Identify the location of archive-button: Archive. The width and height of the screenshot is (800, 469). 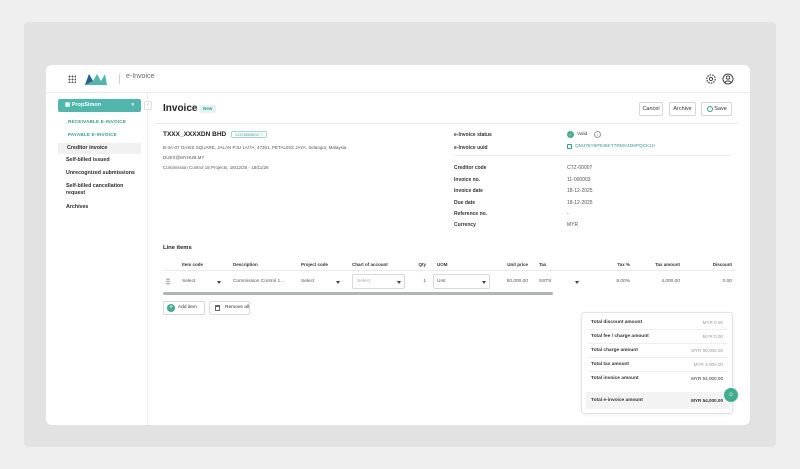
(682, 109).